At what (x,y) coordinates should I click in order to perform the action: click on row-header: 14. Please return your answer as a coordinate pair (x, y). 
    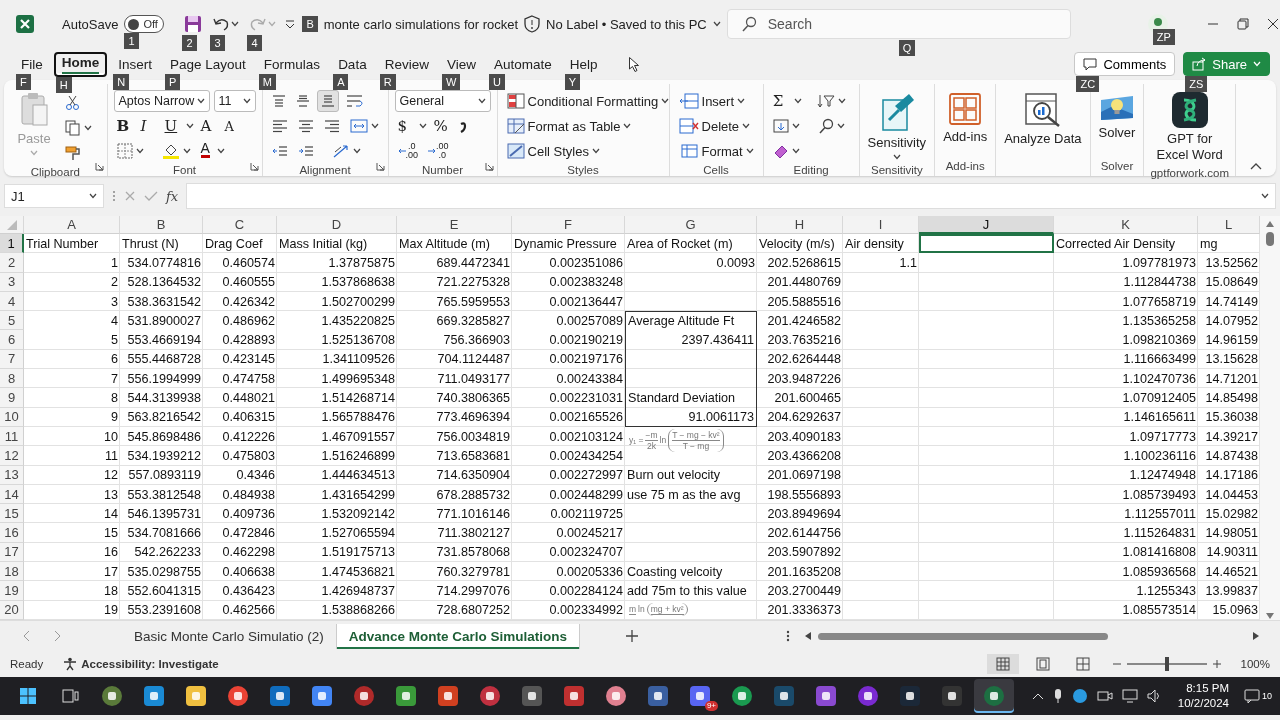
    Looking at the image, I should click on (12, 494).